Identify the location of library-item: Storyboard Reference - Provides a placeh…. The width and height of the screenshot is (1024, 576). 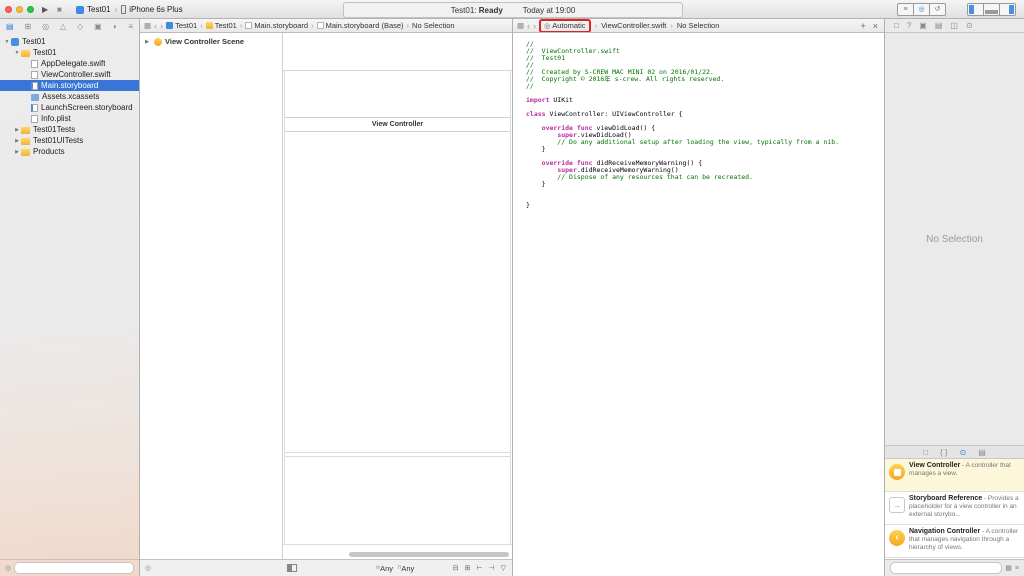
(954, 508).